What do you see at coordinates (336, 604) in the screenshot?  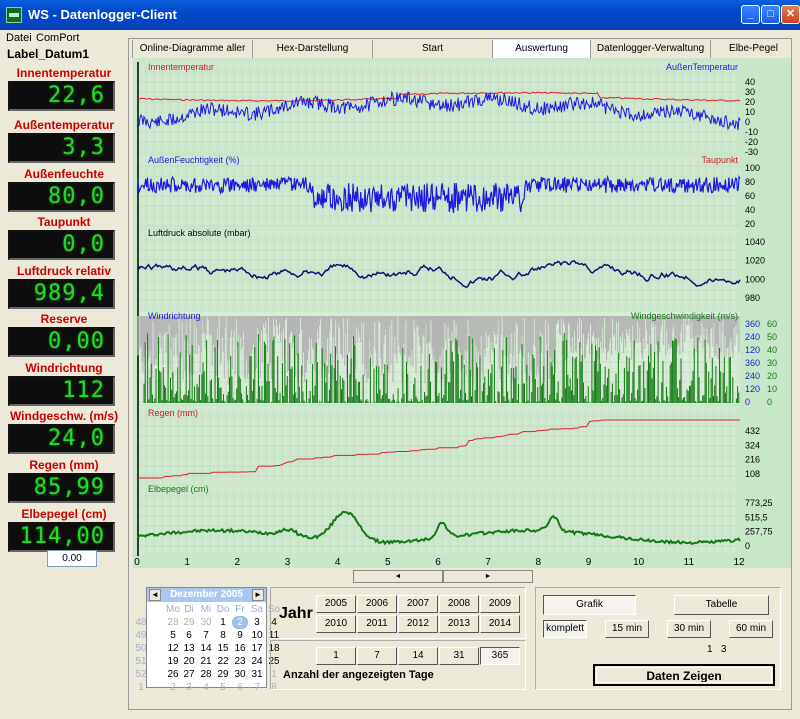 I see `year-button: 2005` at bounding box center [336, 604].